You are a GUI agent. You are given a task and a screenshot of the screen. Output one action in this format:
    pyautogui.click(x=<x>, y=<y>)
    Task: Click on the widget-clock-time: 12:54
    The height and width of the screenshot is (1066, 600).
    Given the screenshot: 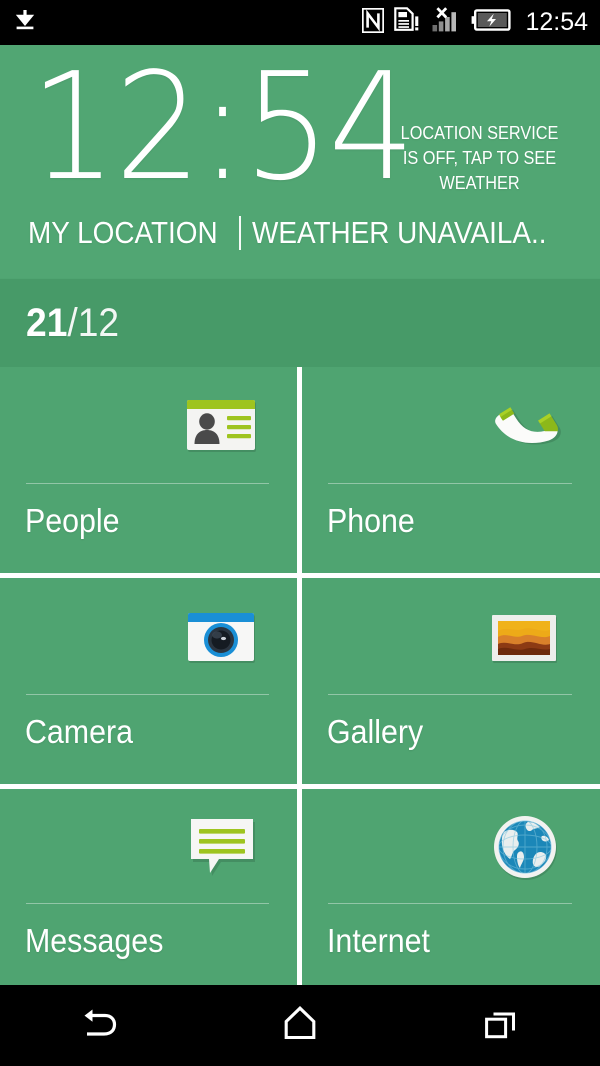 What is the action you would take?
    pyautogui.click(x=222, y=127)
    